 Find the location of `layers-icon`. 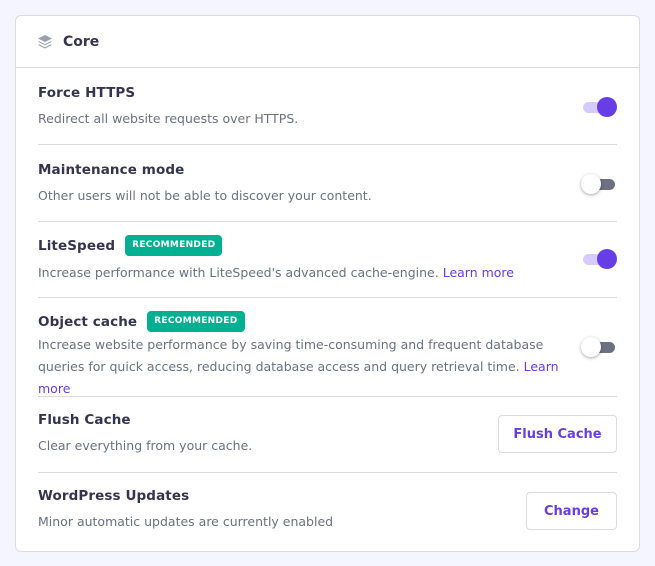

layers-icon is located at coordinates (45, 42).